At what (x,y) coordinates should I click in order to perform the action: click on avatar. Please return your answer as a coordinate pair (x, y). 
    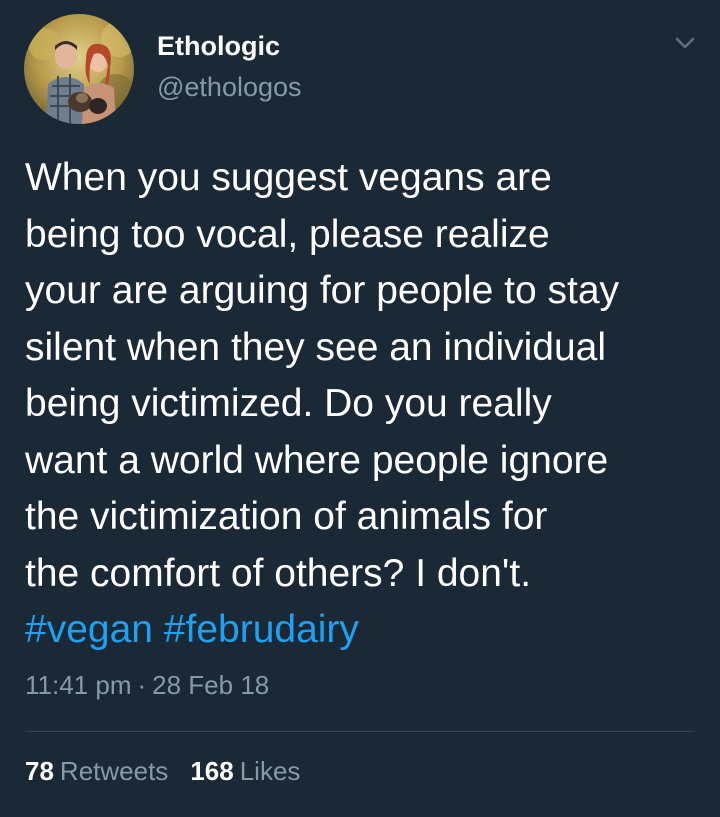
    Looking at the image, I should click on (79, 69).